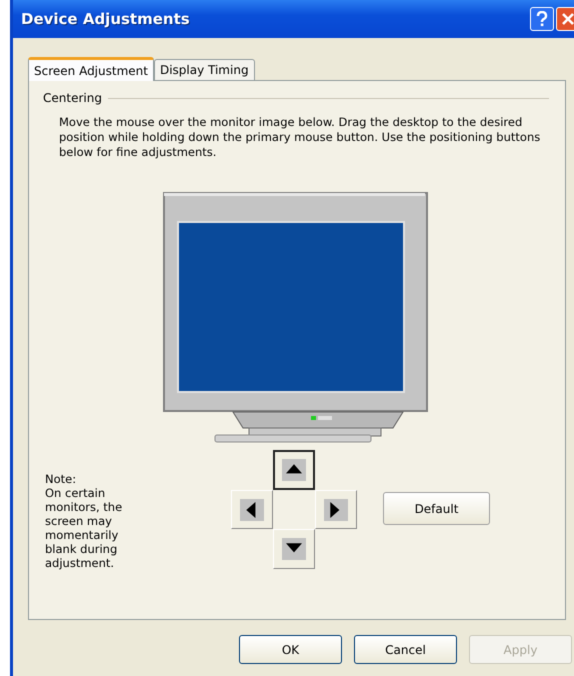  Describe the element at coordinates (72, 98) in the screenshot. I see `group-title: Centering` at that location.